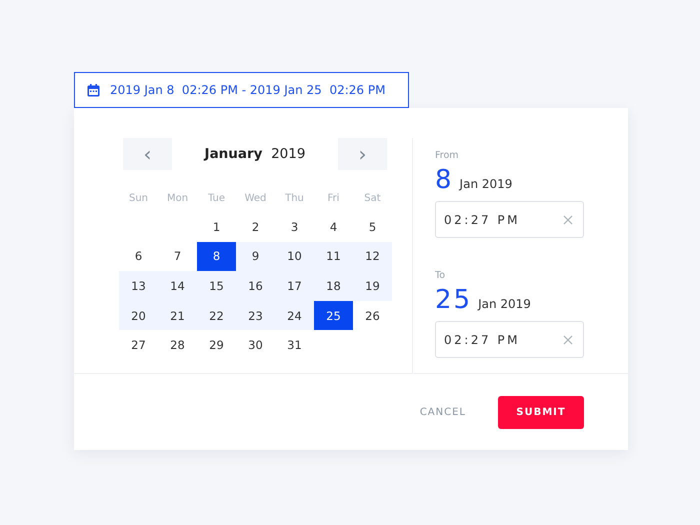 The height and width of the screenshot is (525, 700). Describe the element at coordinates (294, 199) in the screenshot. I see `weekday-label: Thu` at that location.